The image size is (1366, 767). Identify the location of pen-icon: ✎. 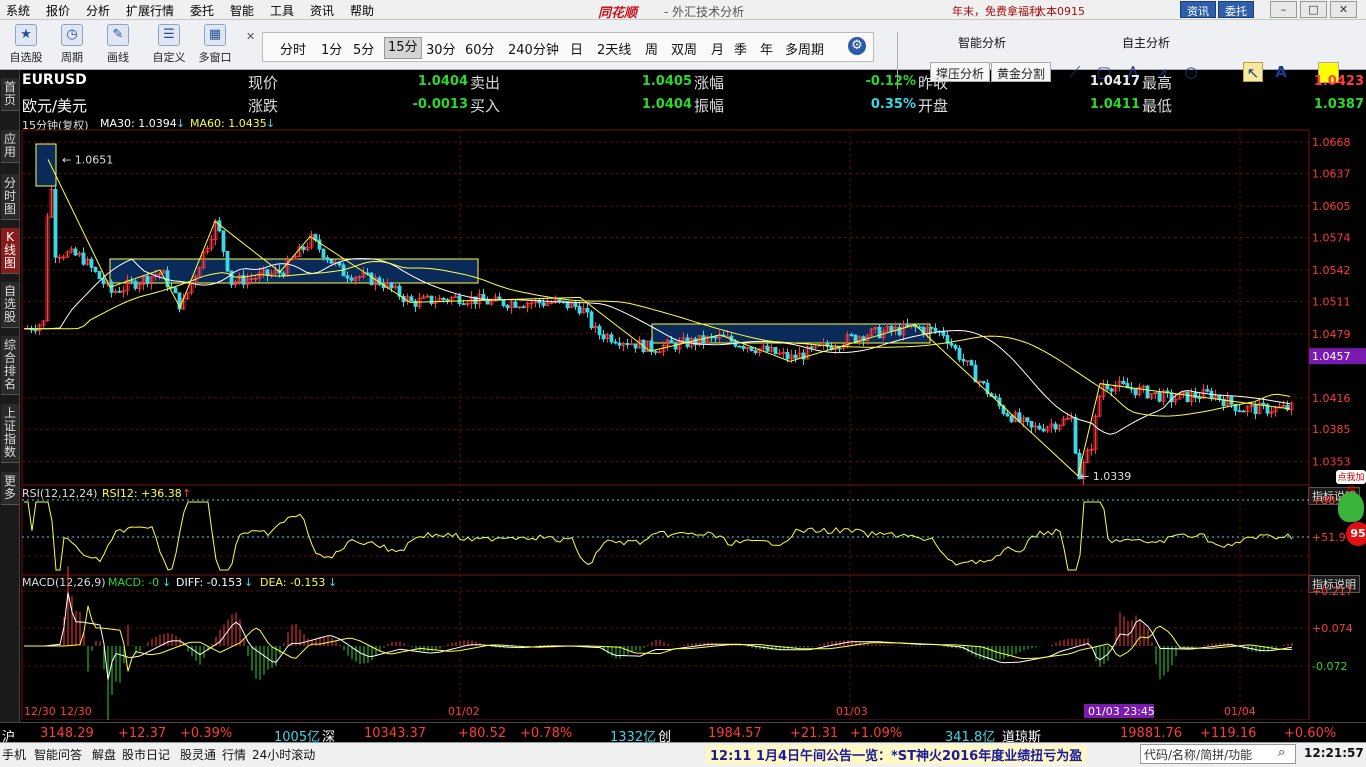
(118, 35).